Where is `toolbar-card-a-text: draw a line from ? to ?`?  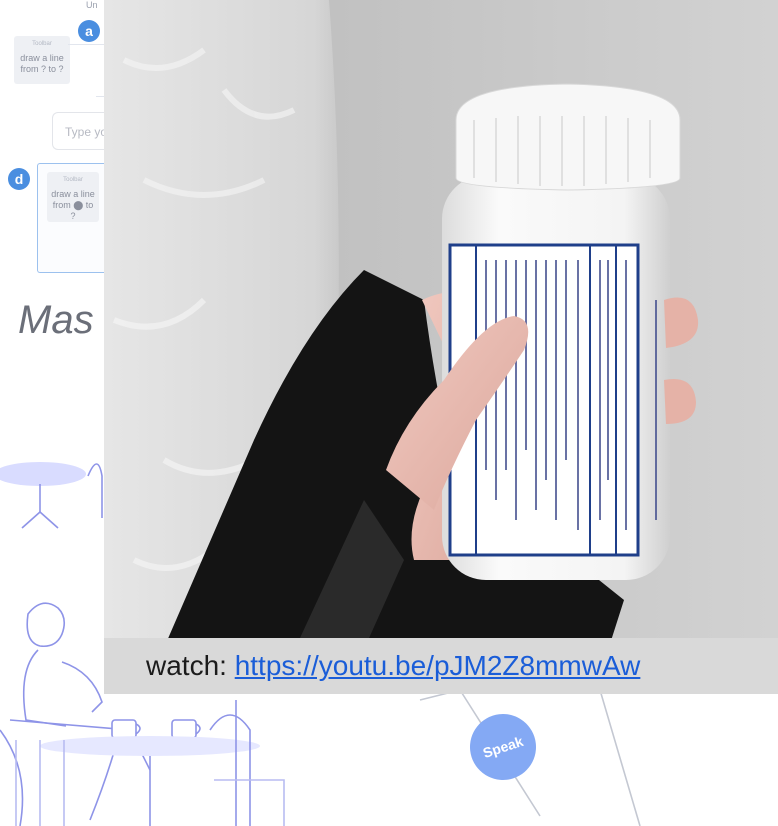
toolbar-card-a-text: draw a line from ? to ? is located at coordinates (42, 63).